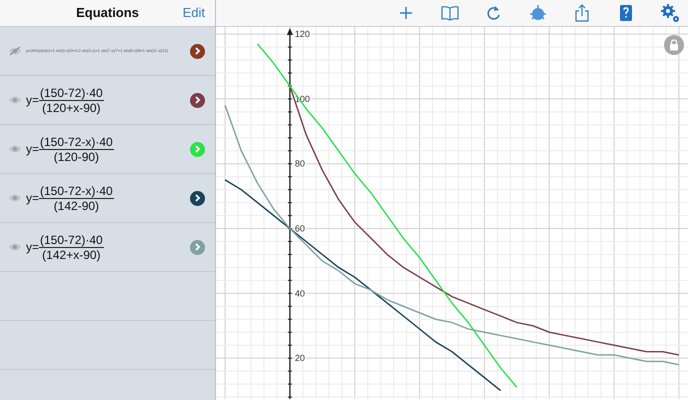  What do you see at coordinates (674, 45) in the screenshot?
I see `lock-icon` at bounding box center [674, 45].